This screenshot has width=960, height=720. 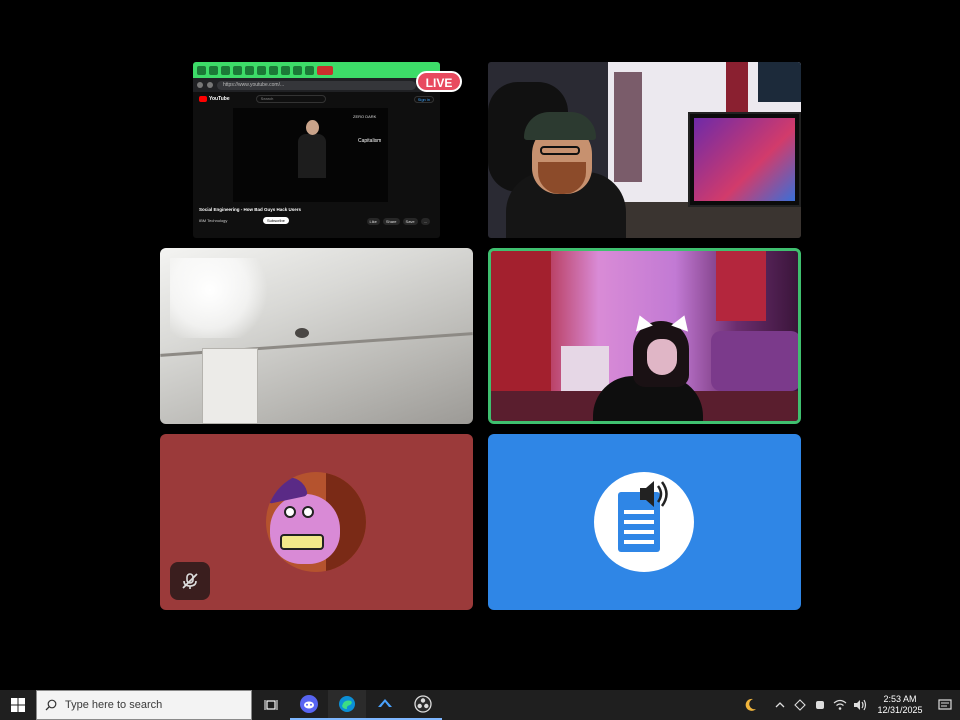 What do you see at coordinates (385, 705) in the screenshot?
I see `steam-icon` at bounding box center [385, 705].